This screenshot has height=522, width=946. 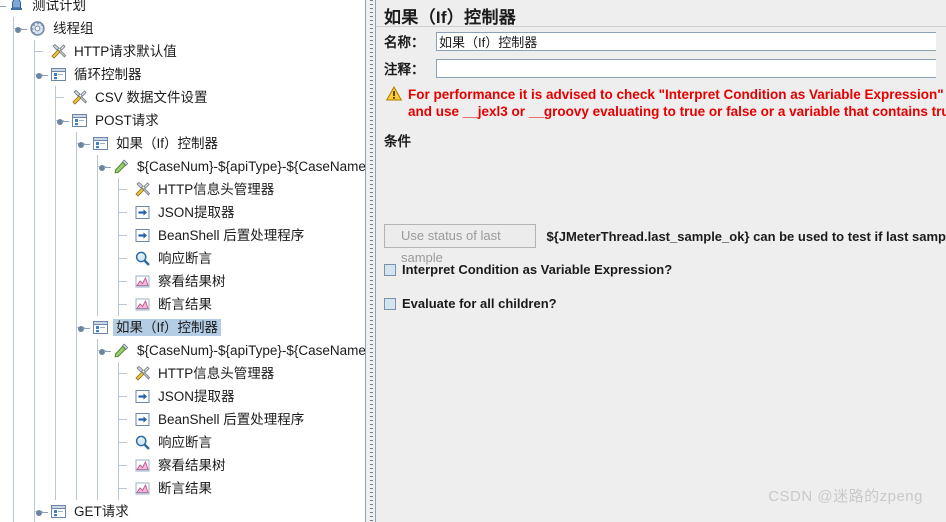 What do you see at coordinates (470, 303) in the screenshot?
I see `evaluate-all-children-checkbox-row: Evaluate for all children?` at bounding box center [470, 303].